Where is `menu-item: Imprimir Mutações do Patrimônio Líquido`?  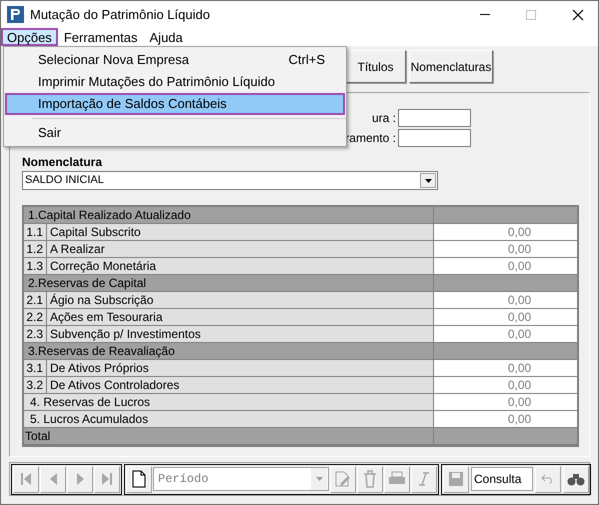
menu-item: Imprimir Mutações do Patrimônio Líquido is located at coordinates (175, 82).